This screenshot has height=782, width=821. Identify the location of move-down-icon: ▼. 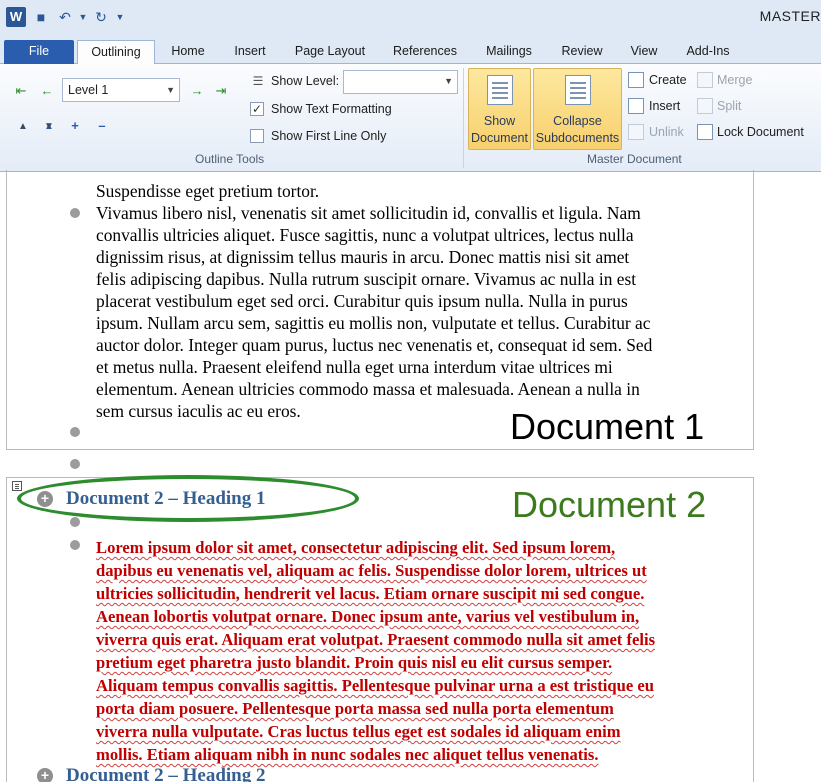
(49, 127).